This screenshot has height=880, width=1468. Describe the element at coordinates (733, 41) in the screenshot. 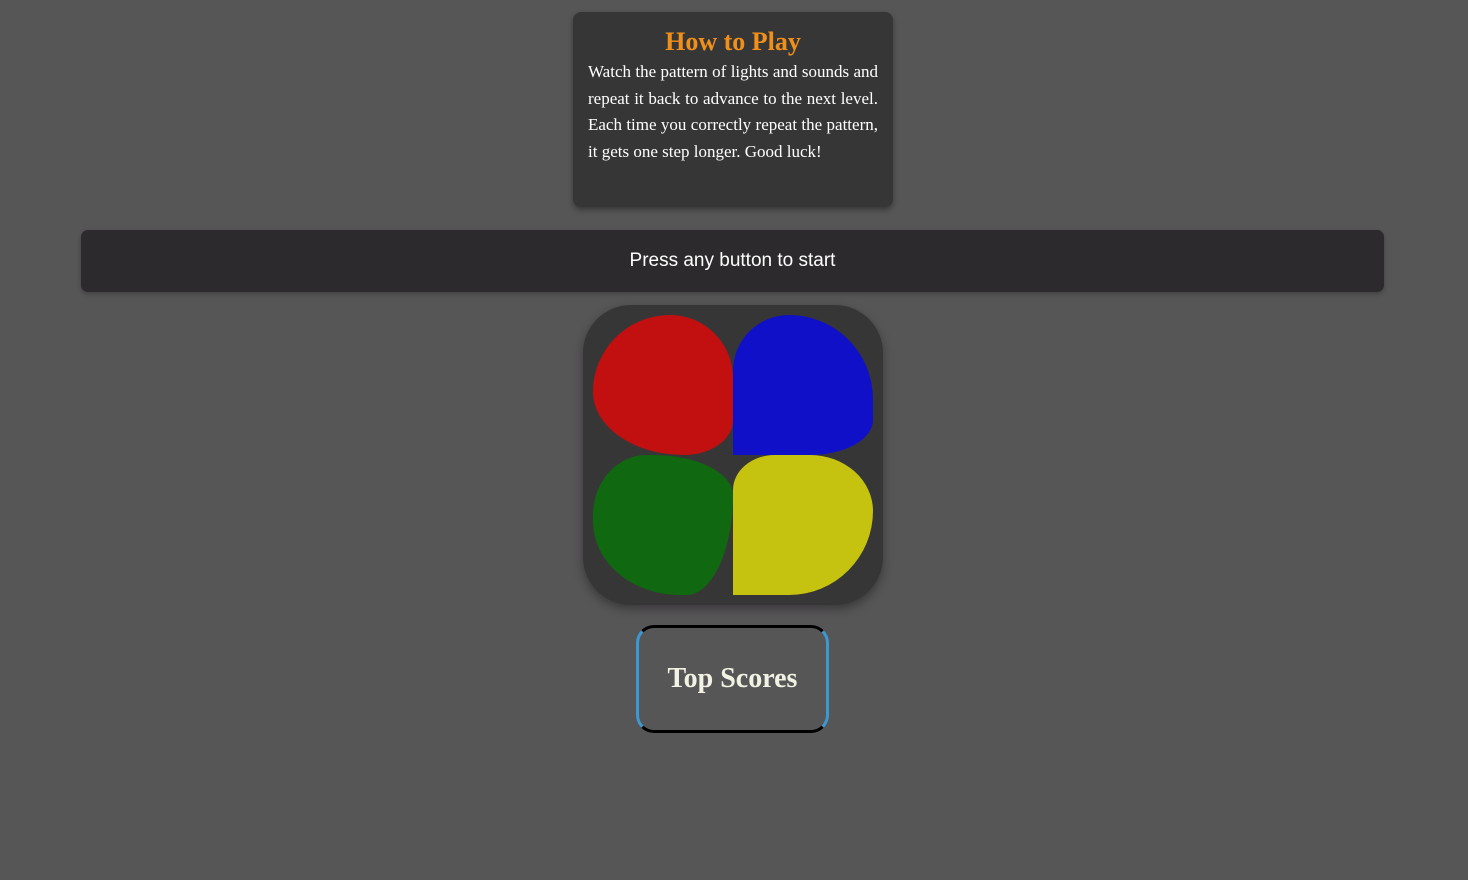

I see `how-to-play-title: How to Play` at that location.